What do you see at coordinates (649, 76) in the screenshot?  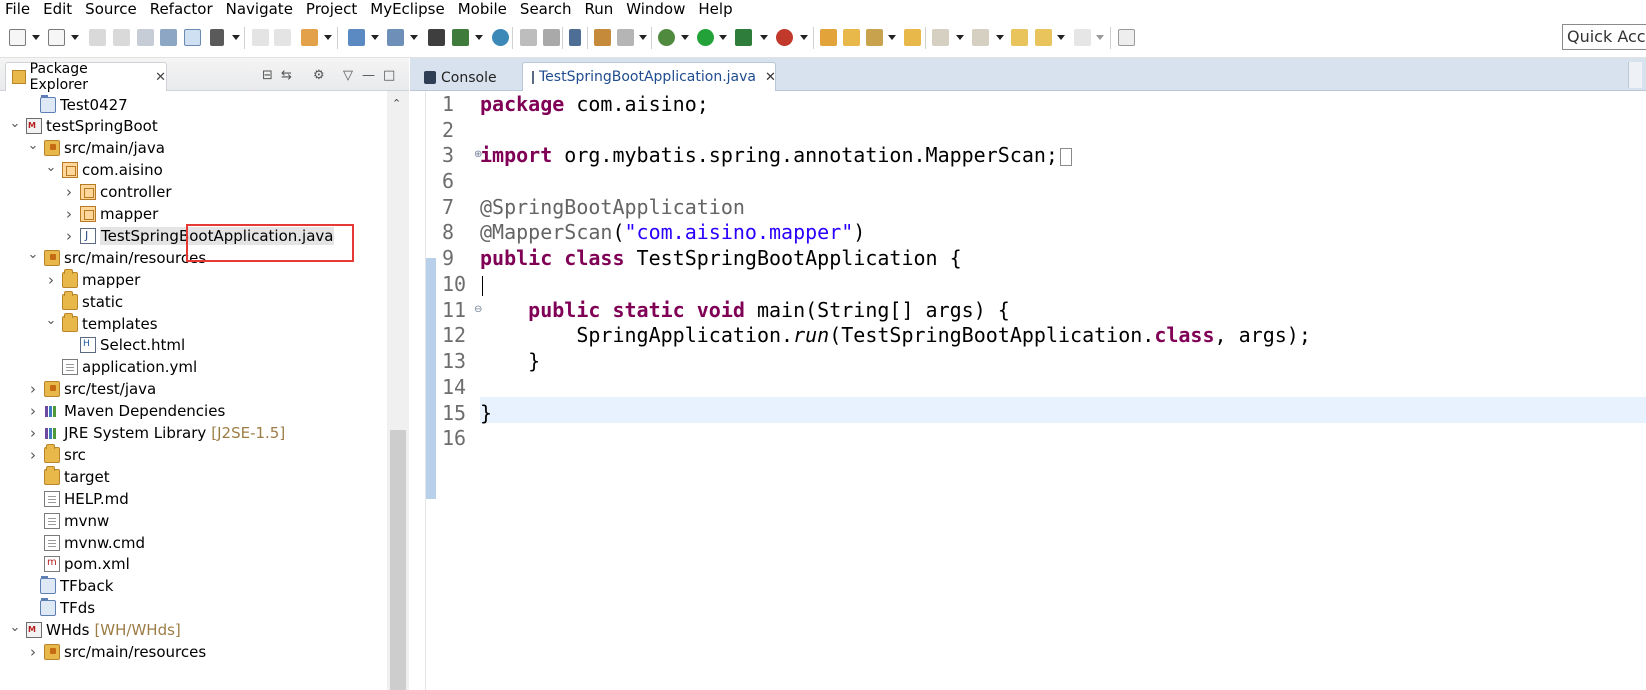 I see `tab-java-file: TestSpringBootApplication.java ✕` at bounding box center [649, 76].